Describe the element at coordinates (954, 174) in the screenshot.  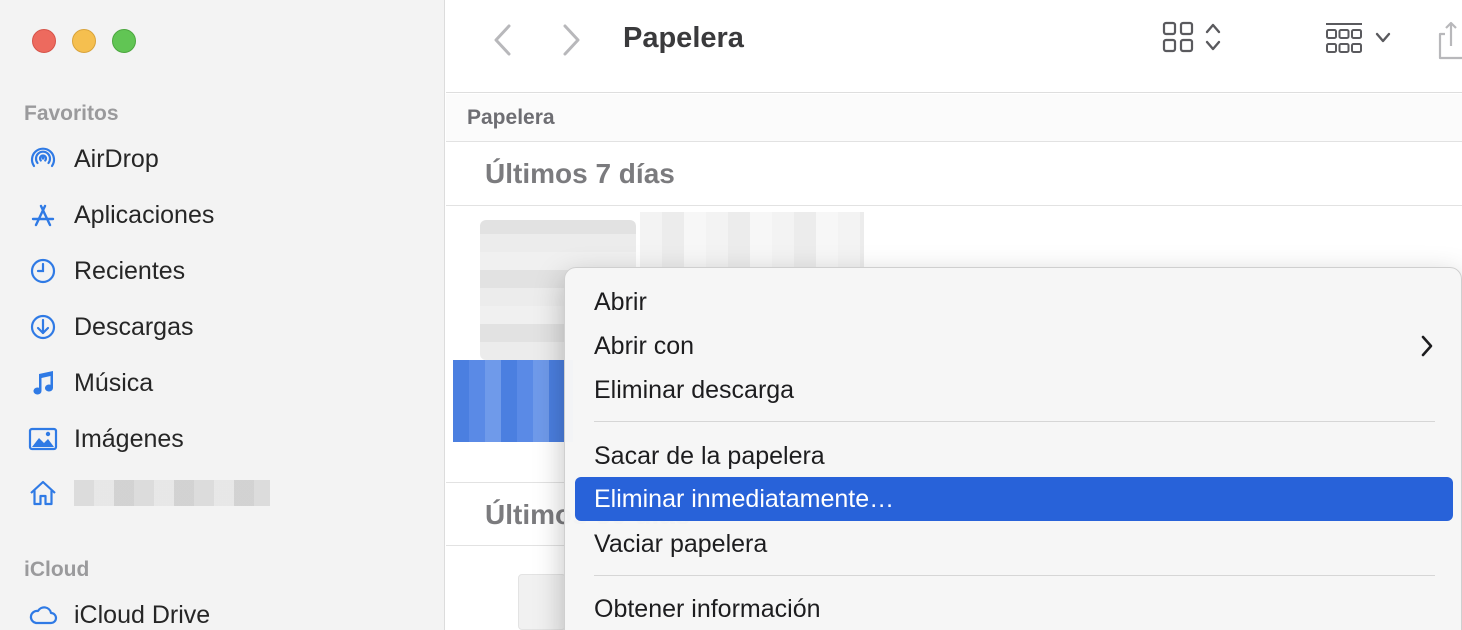
I see `group-header-last-7-days: Últimos 7 días` at that location.